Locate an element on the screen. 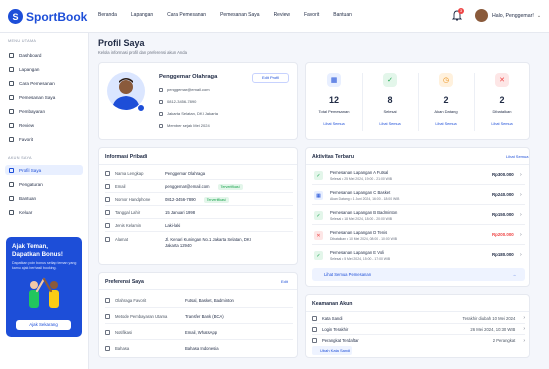 This screenshot has width=549, height=369. info-row-name: Nama Lengkap Penggemar Olahraga is located at coordinates (199, 174).